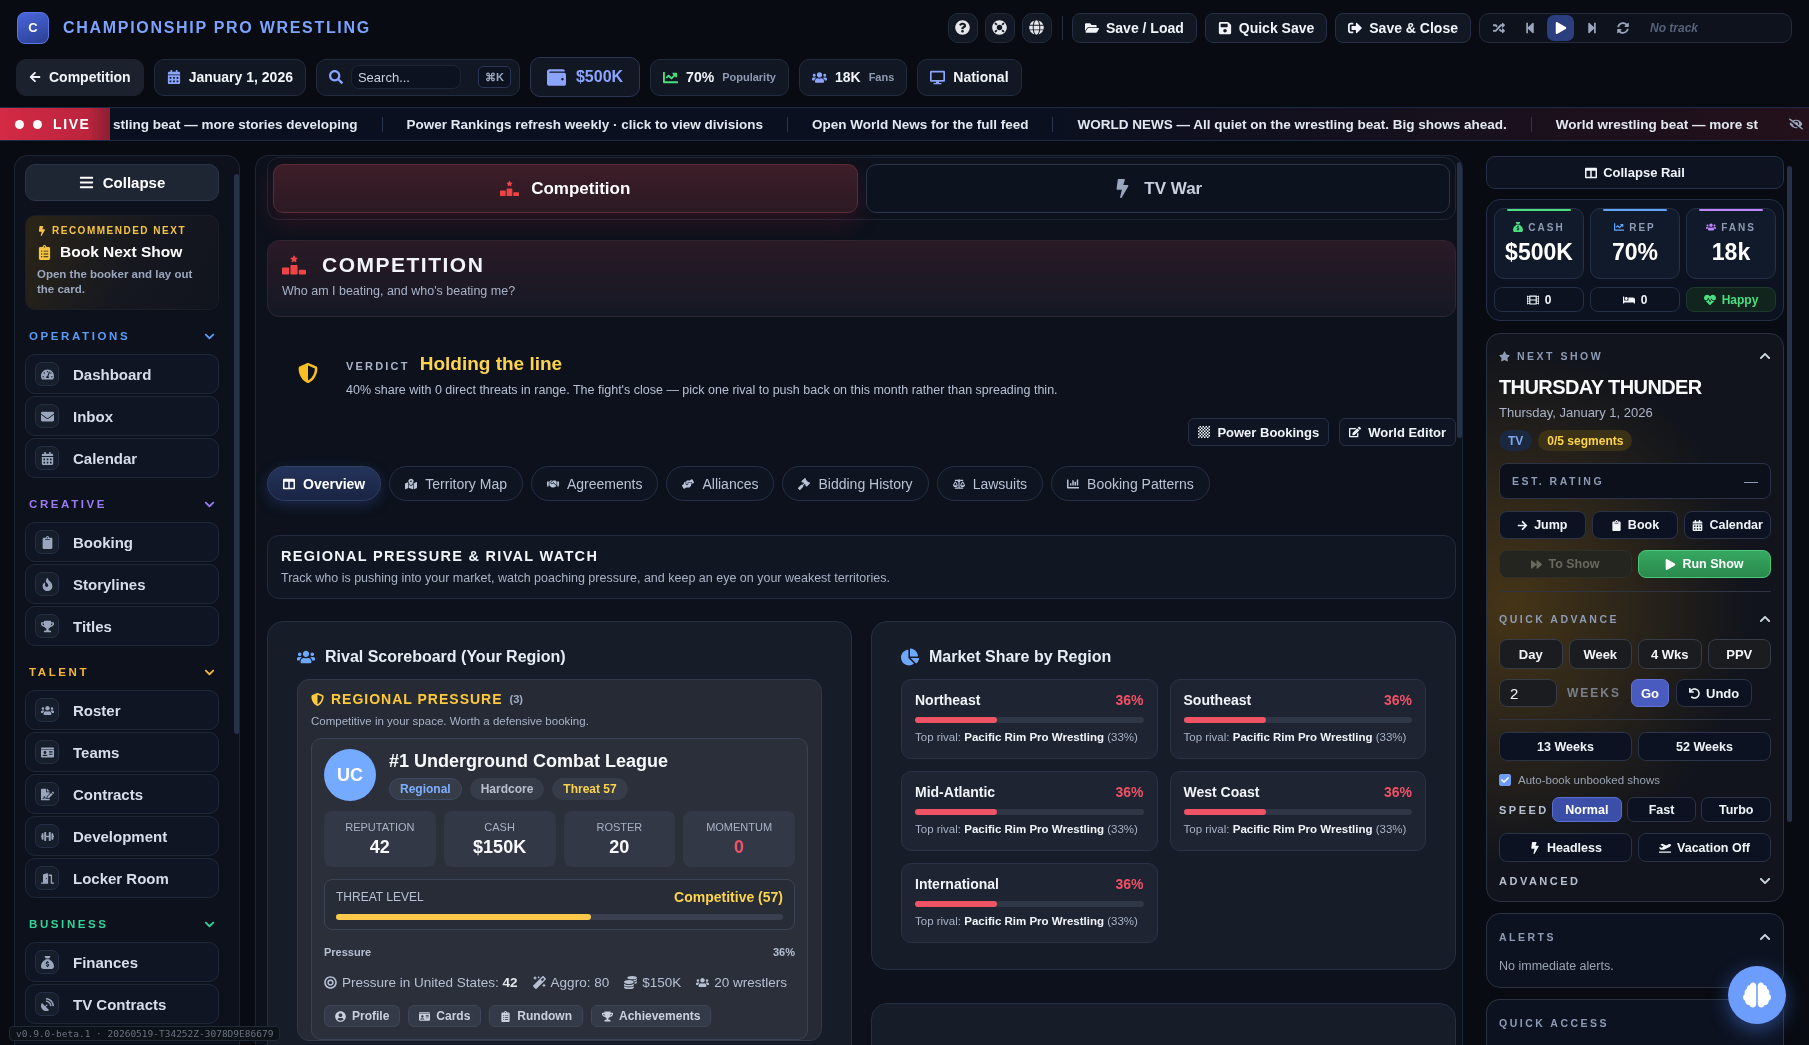 This screenshot has width=1809, height=1045. Describe the element at coordinates (631, 982) in the screenshot. I see `coins-icon` at that location.